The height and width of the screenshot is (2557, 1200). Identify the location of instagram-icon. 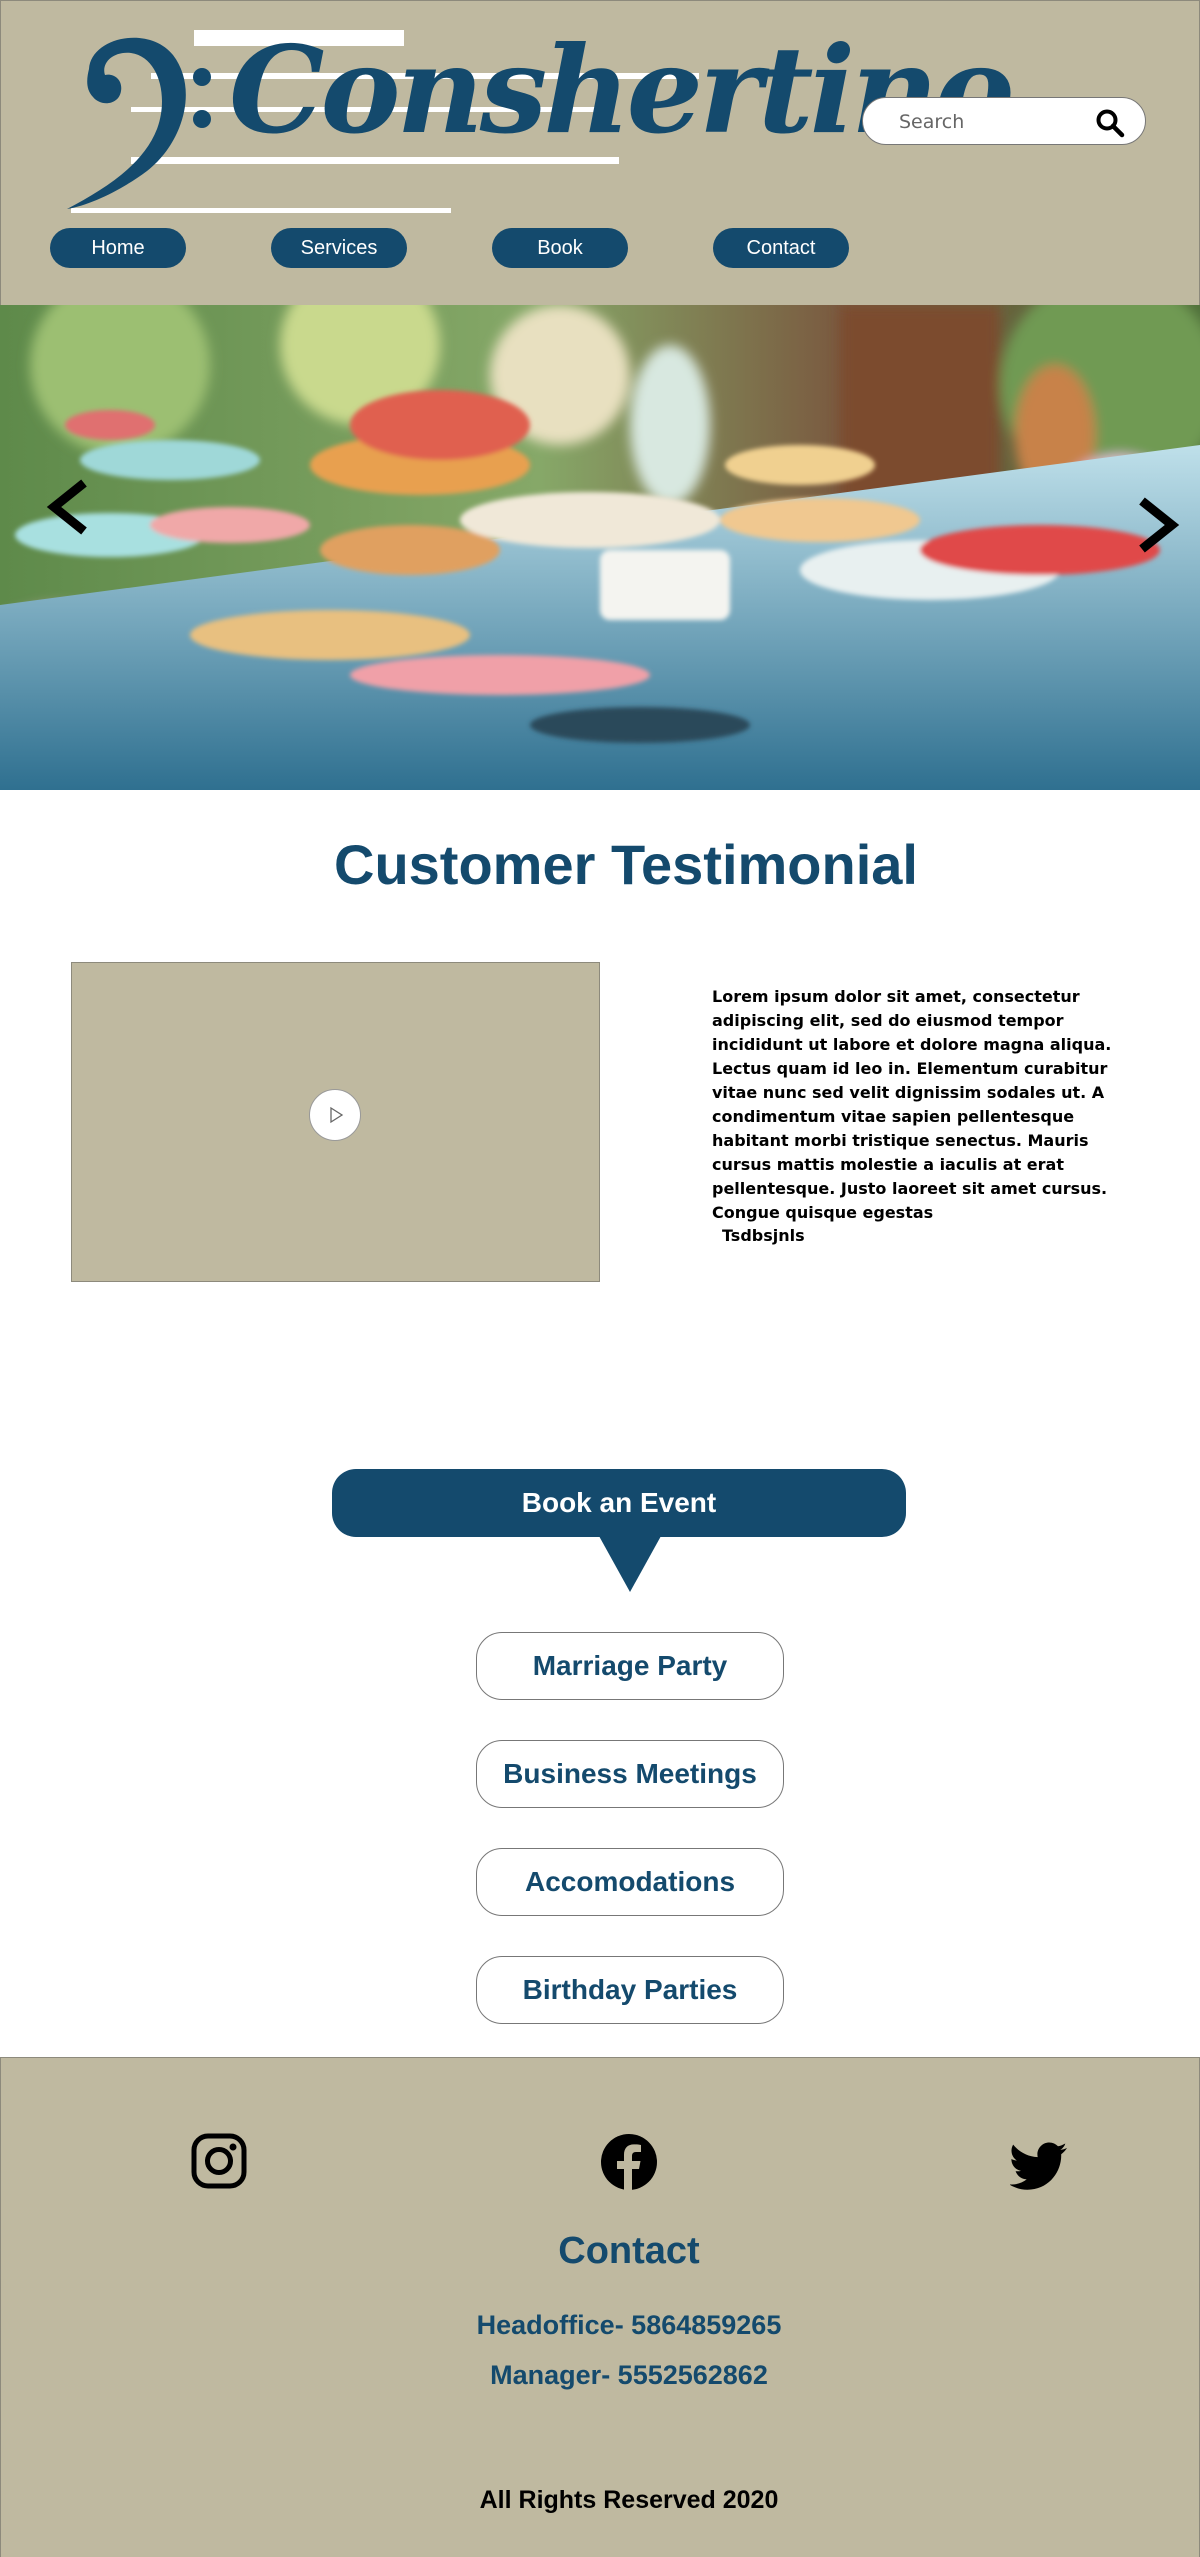
(219, 2161).